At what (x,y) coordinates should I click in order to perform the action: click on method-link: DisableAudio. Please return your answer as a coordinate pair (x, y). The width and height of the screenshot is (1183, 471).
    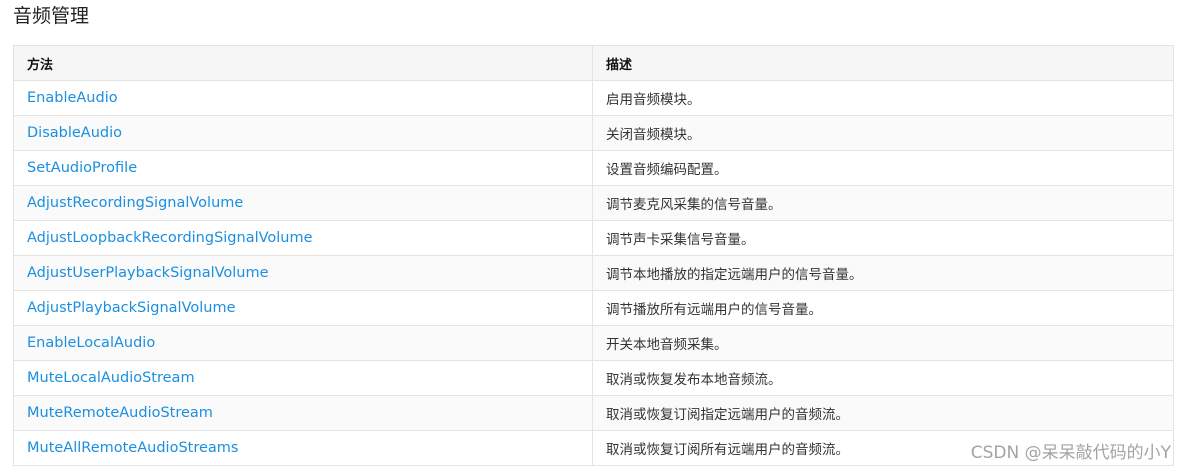
    Looking at the image, I should click on (74, 133).